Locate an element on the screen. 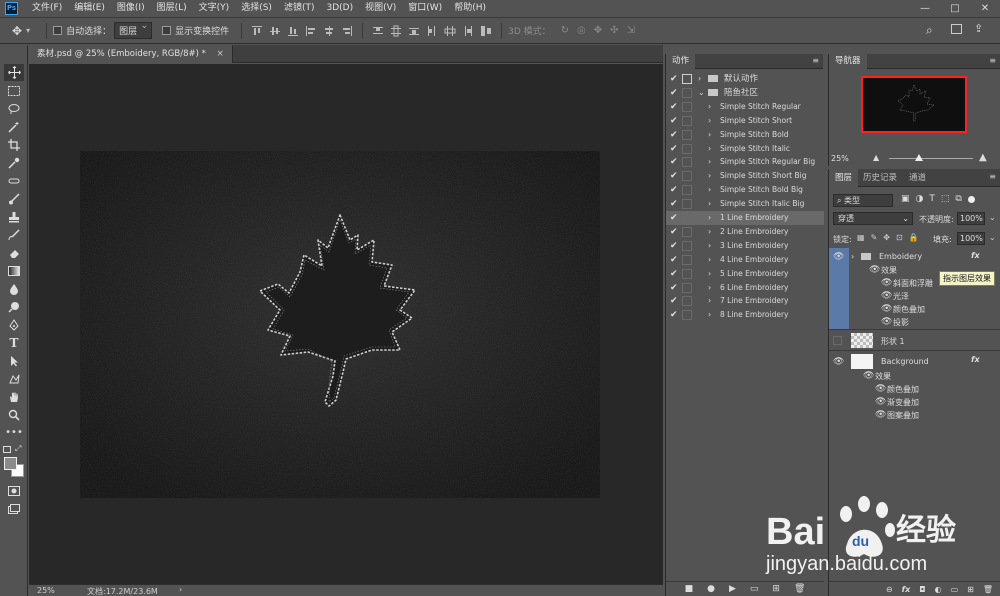 This screenshot has height=596, width=1000. lock-artboard-icon: ⊡ is located at coordinates (899, 237).